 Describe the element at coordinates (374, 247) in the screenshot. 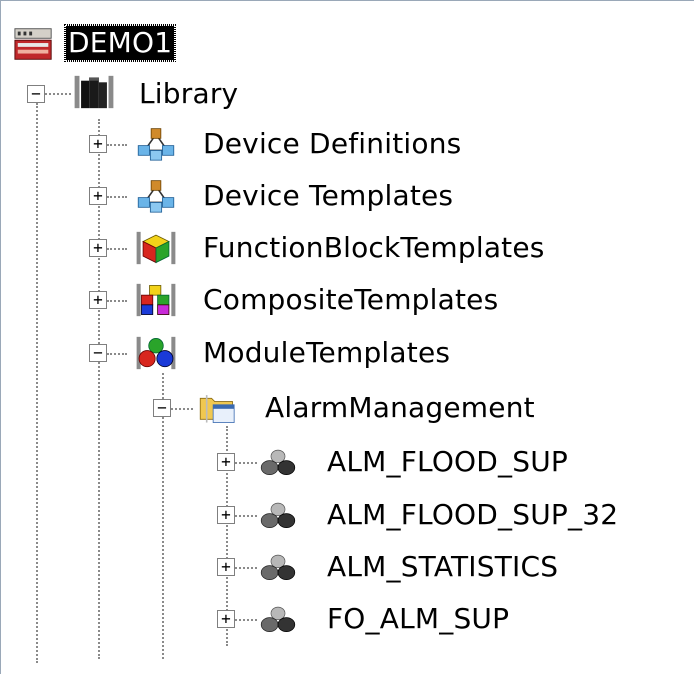

I see `tree-node-label: FunctionBlockTemplates` at that location.